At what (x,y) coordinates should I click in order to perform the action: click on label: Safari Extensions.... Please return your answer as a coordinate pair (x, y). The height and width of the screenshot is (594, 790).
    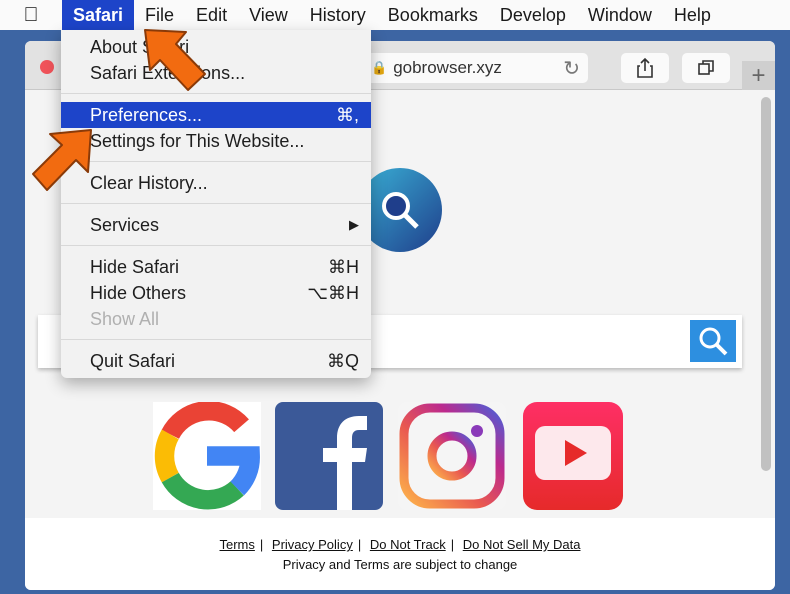
    Looking at the image, I should click on (168, 73).